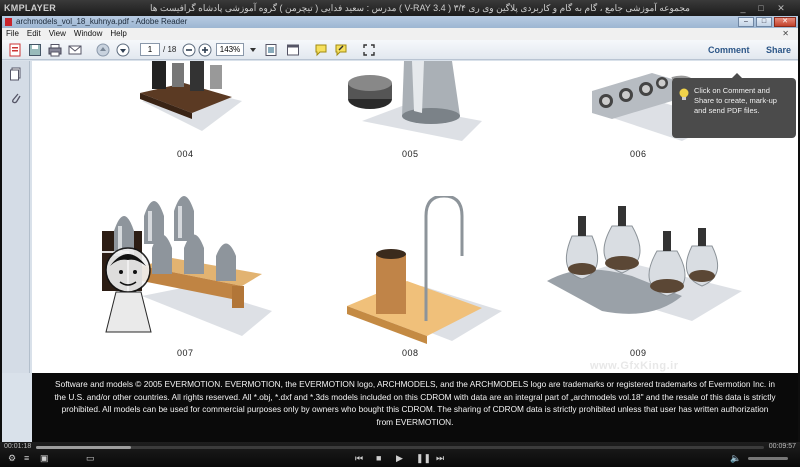 The width and height of the screenshot is (800, 467). Describe the element at coordinates (729, 50) in the screenshot. I see `comment-button: Comment` at that location.